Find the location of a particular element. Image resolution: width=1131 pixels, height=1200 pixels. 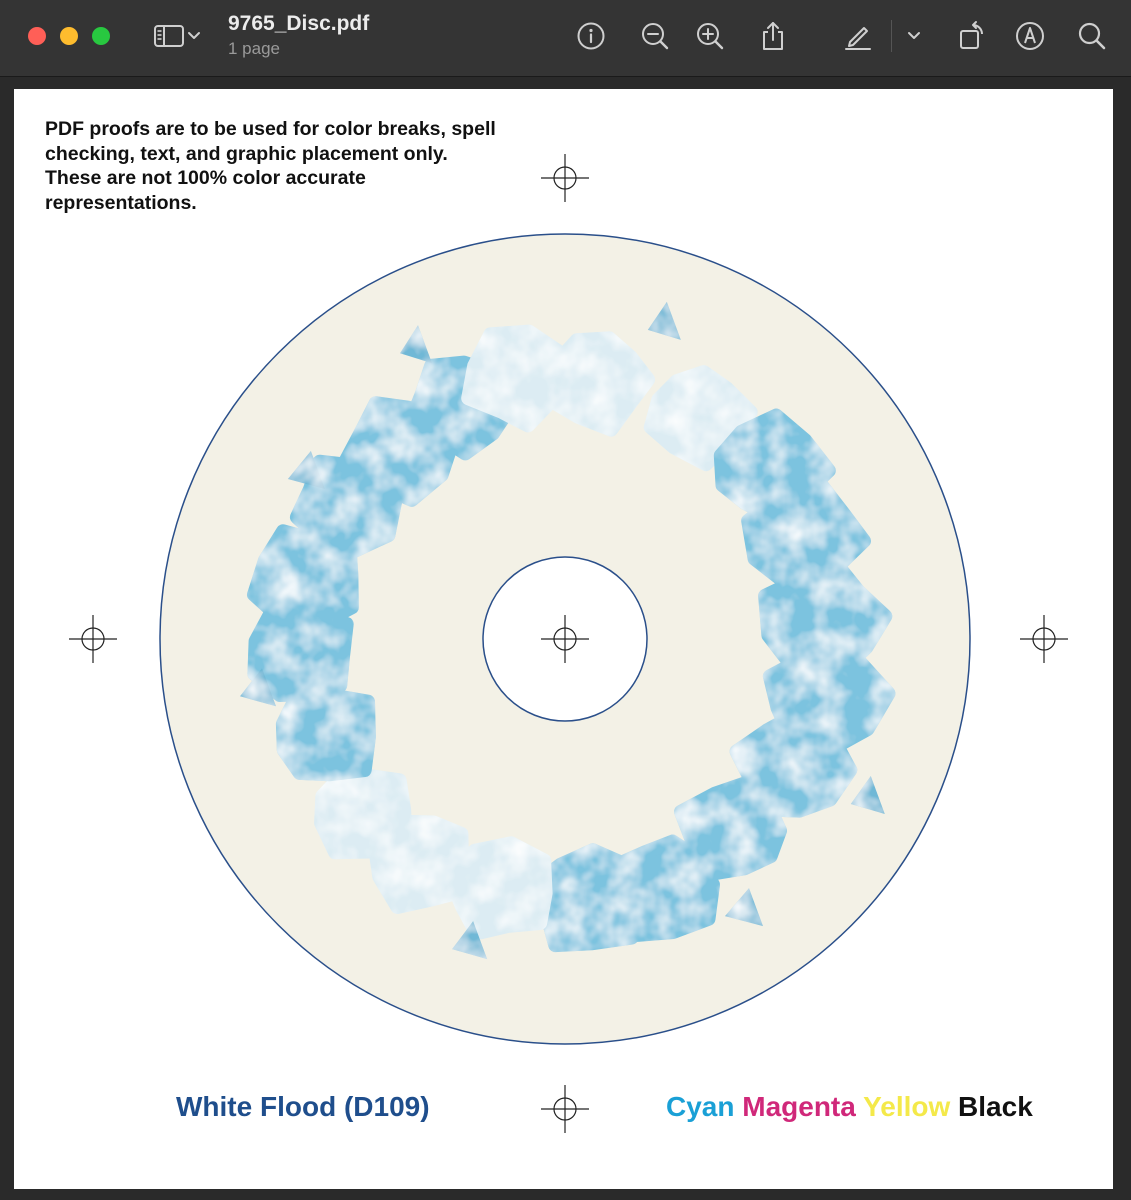

share-icon is located at coordinates (773, 36).